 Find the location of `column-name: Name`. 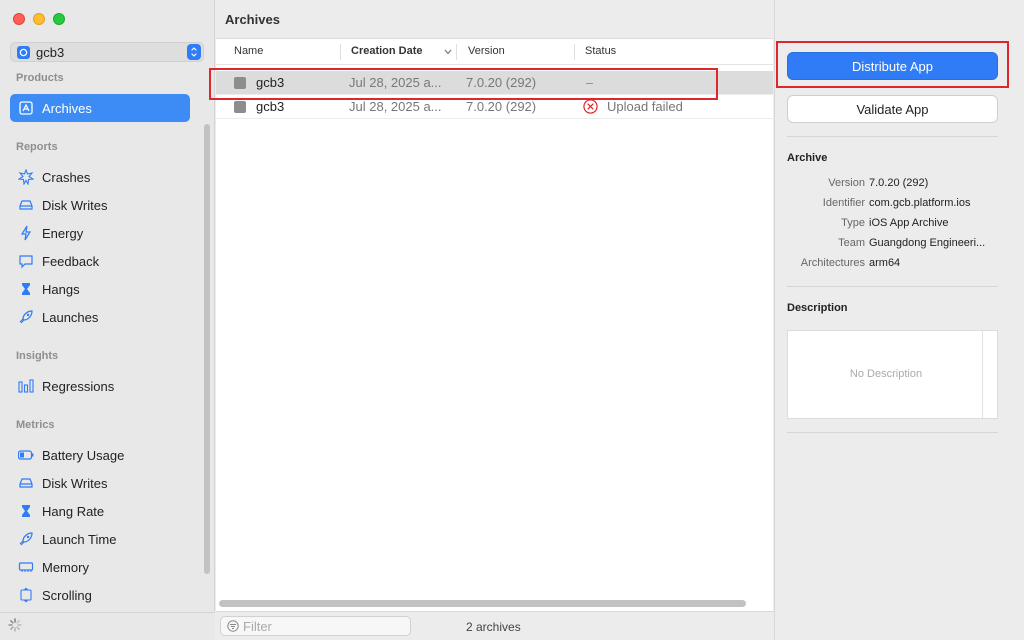

column-name: Name is located at coordinates (248, 51).